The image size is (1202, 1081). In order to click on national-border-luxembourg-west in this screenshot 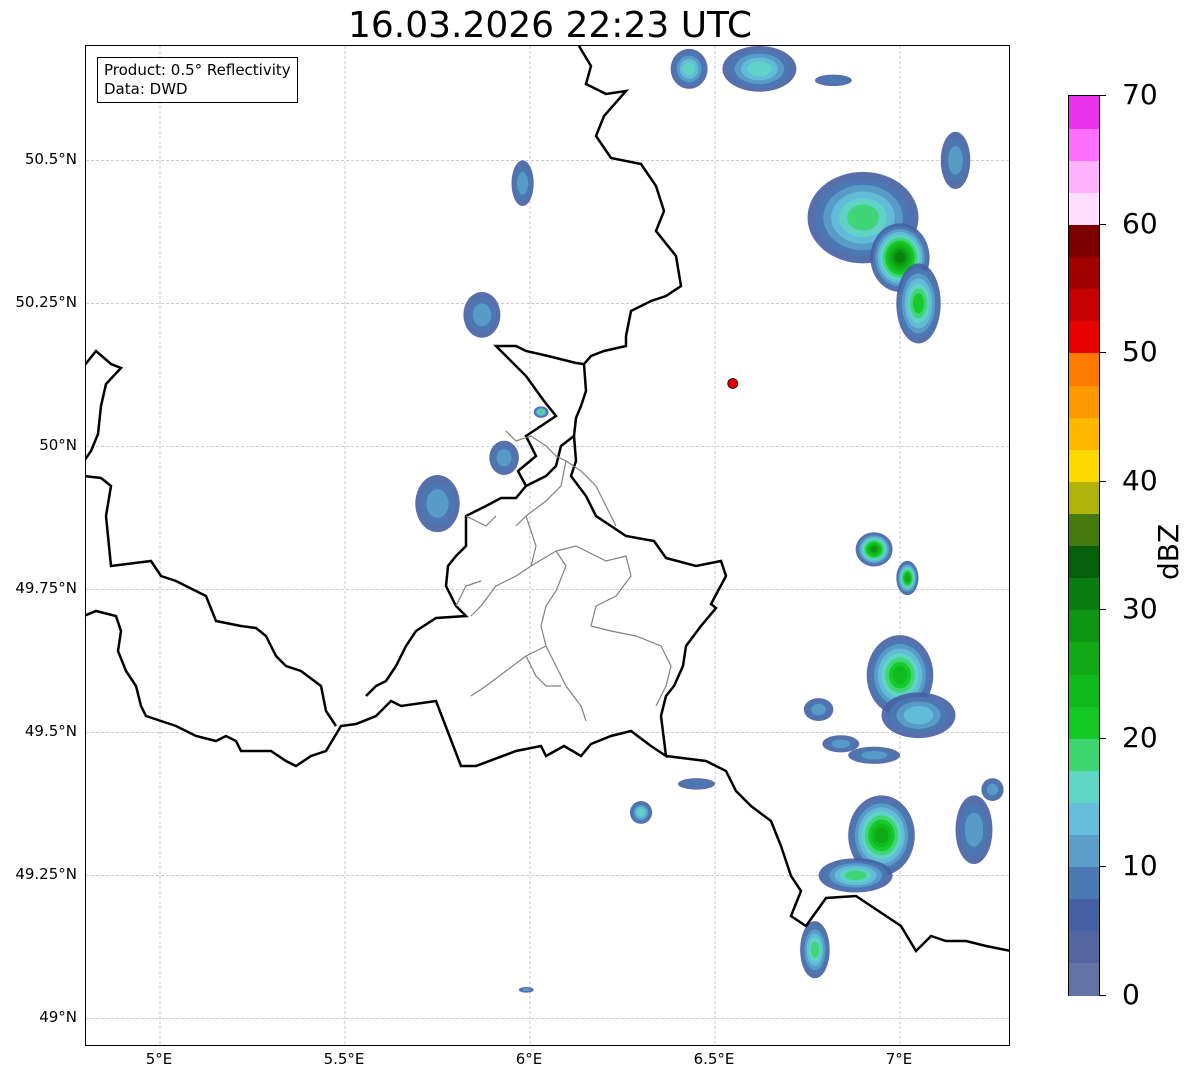, I will do `click(470, 566)`.